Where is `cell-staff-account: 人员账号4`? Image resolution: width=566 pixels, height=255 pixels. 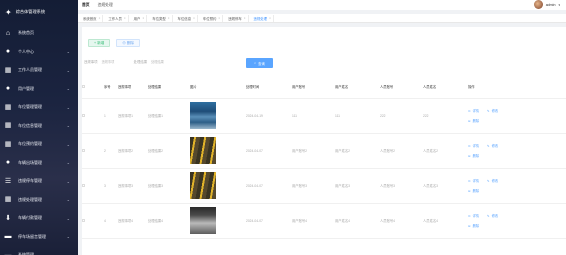
cell-staff-account: 人员账号4 is located at coordinates (401, 221).